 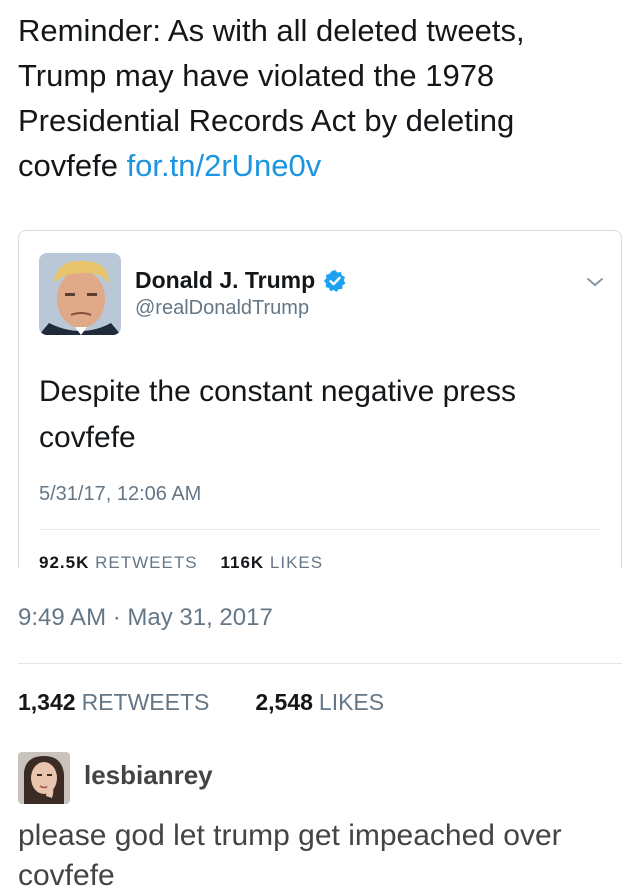 What do you see at coordinates (44, 778) in the screenshot?
I see `reblog-user-avatar` at bounding box center [44, 778].